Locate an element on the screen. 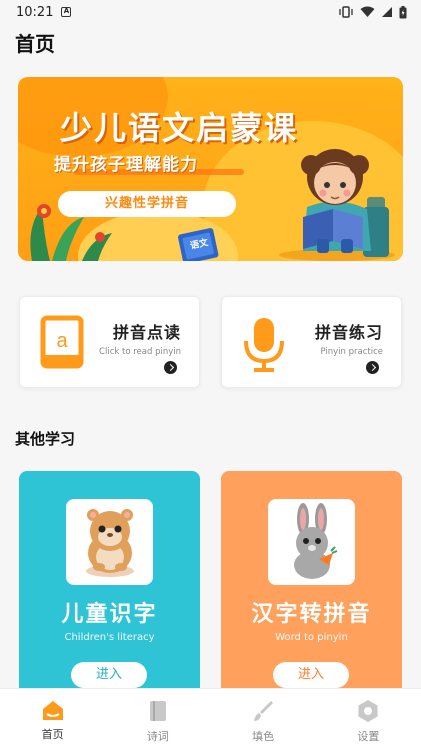  card-subtitle: Word to pinyin is located at coordinates (311, 637).